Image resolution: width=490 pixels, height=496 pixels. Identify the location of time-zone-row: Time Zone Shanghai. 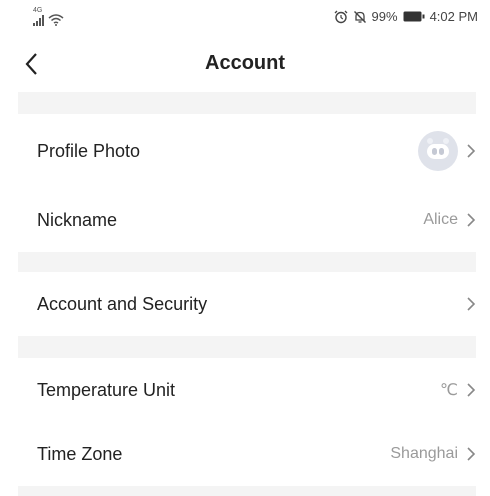
(247, 454).